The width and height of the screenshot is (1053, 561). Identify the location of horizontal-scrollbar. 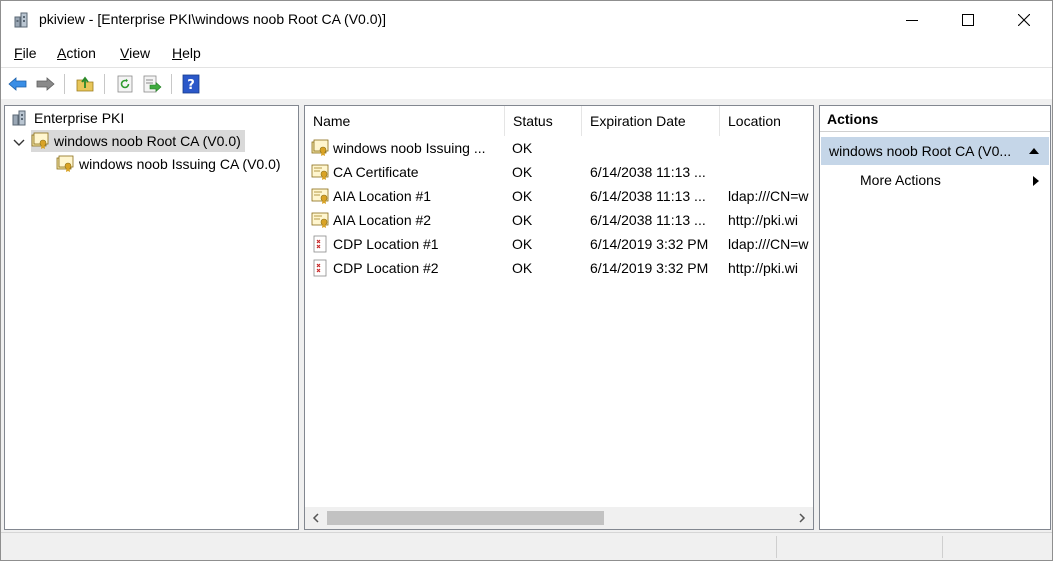
(559, 518).